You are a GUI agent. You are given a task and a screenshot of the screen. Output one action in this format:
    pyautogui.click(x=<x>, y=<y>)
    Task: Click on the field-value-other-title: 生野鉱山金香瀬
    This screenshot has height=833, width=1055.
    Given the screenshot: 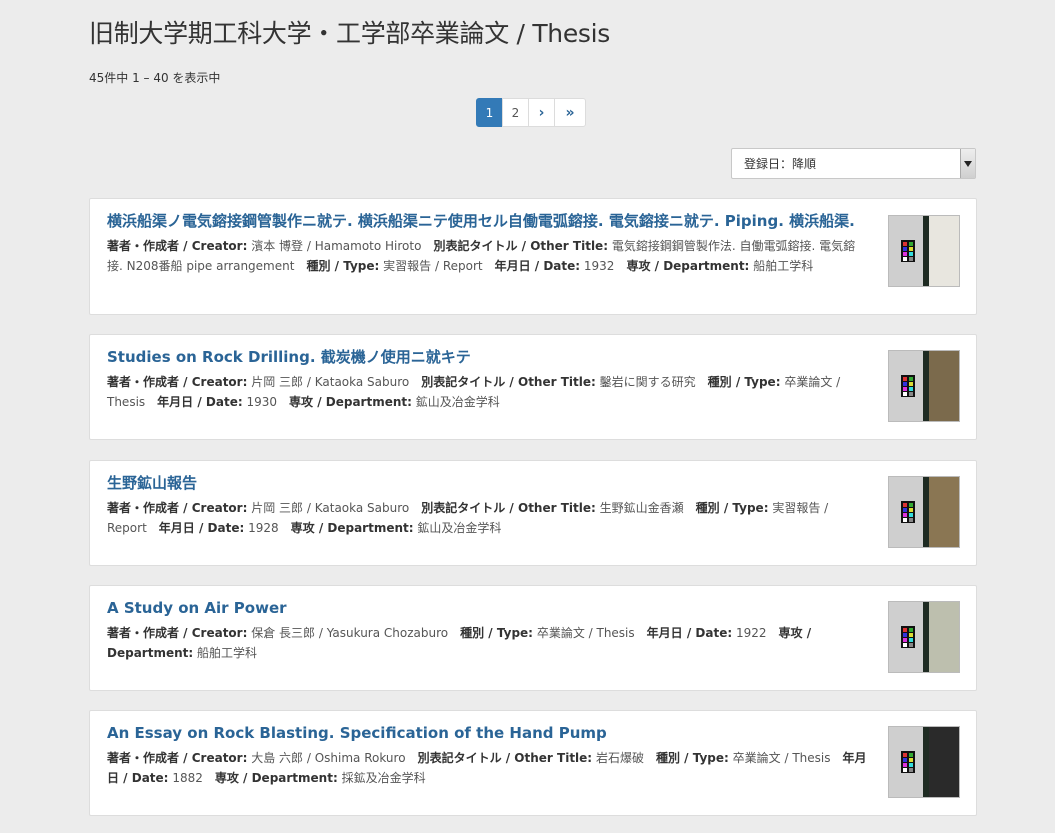 What is the action you would take?
    pyautogui.click(x=641, y=508)
    